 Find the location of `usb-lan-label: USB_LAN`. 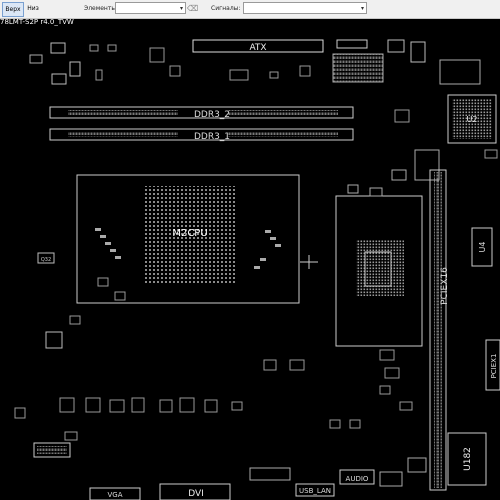

usb-lan-label: USB_LAN is located at coordinates (315, 491).